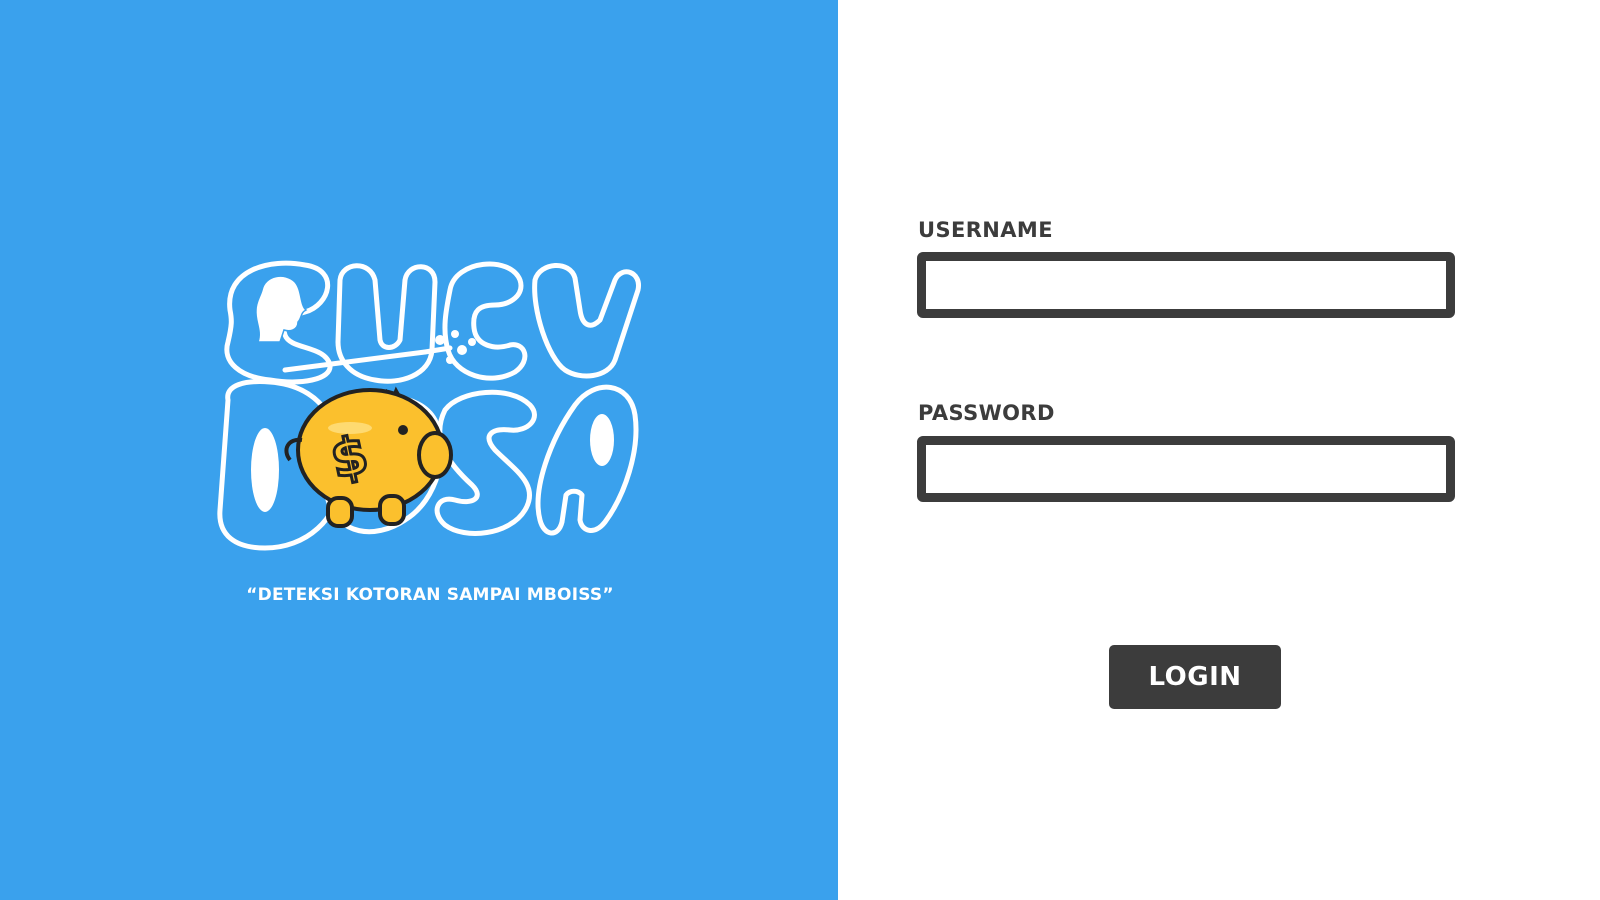 This screenshot has width=1600, height=900. I want to click on tagline: “DETEKSI KOTORAN SAMPAI MBOISS”, so click(430, 595).